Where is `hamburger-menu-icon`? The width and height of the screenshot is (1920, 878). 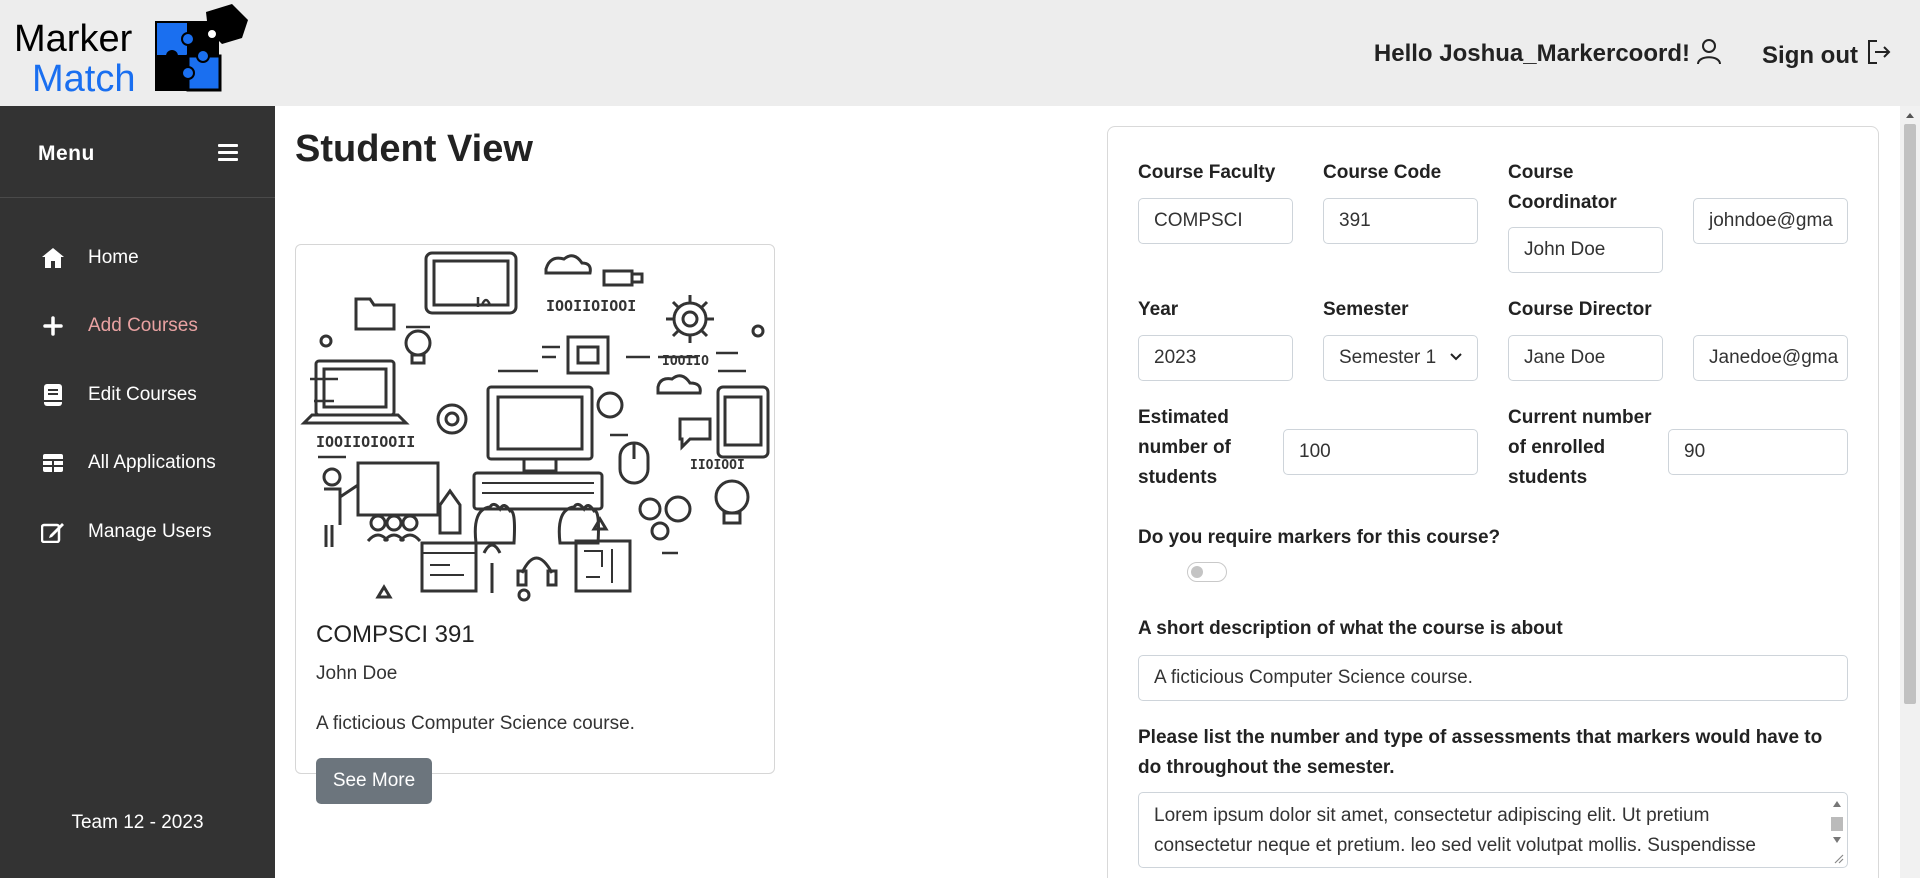 hamburger-menu-icon is located at coordinates (228, 153).